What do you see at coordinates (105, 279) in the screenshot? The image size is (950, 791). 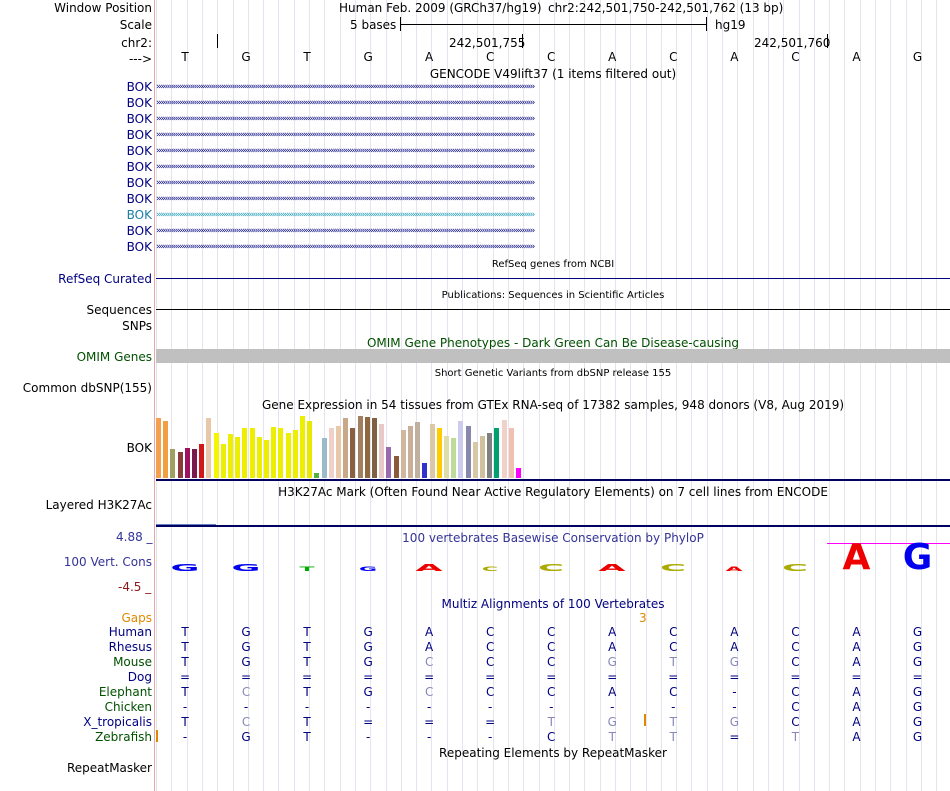 I see `refseq-label: RefSeq Curated` at bounding box center [105, 279].